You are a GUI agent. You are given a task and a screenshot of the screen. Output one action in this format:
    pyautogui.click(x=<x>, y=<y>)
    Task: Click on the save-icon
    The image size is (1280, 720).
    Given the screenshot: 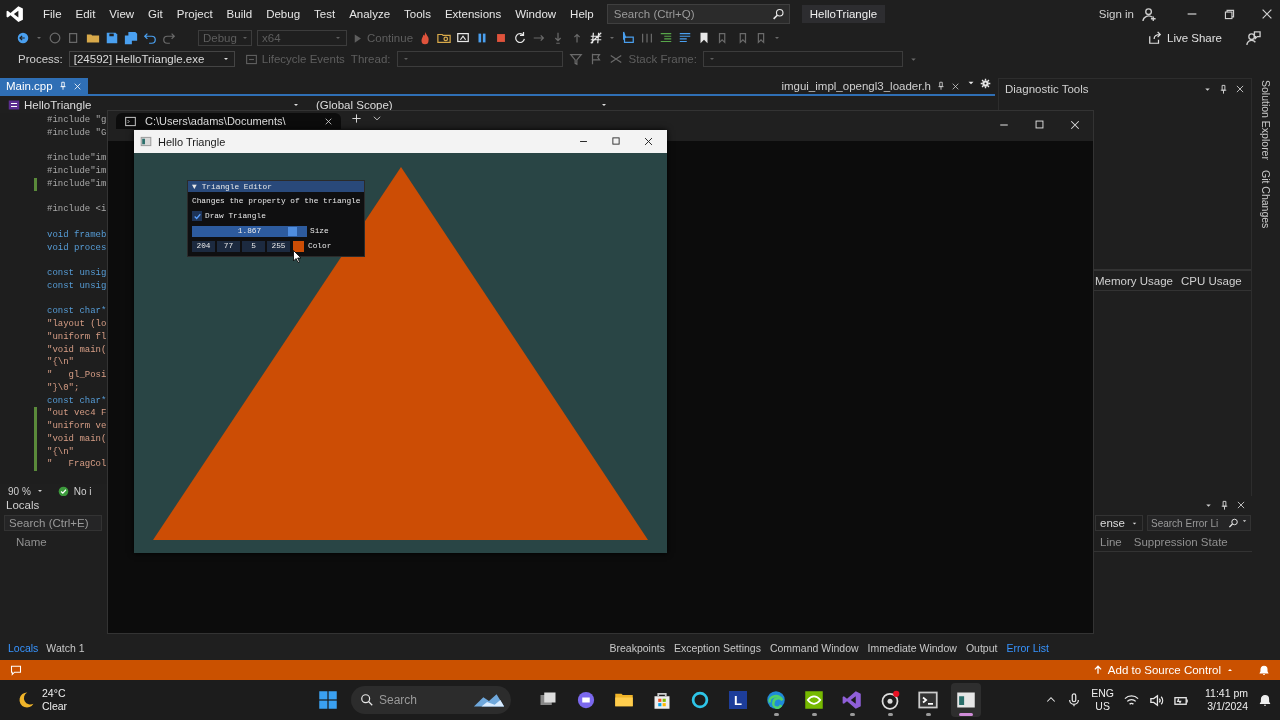 What is the action you would take?
    pyautogui.click(x=112, y=38)
    